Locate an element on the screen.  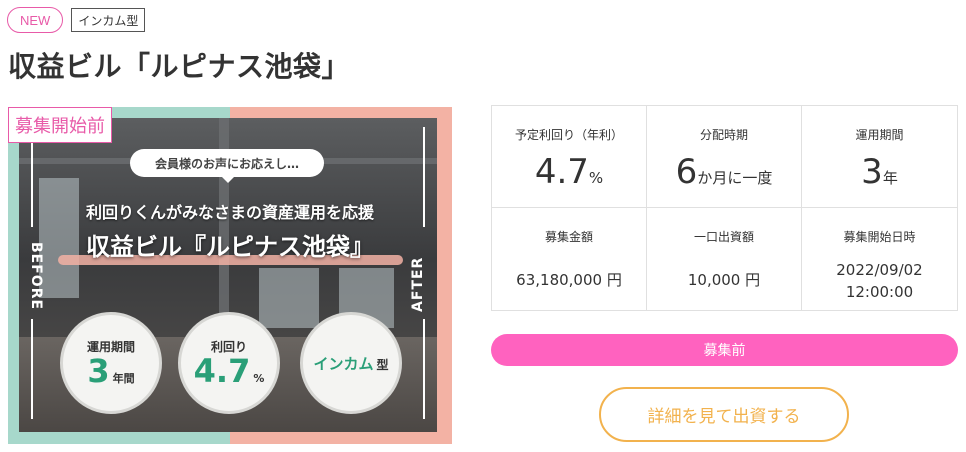
period-label: 運用期間 is located at coordinates (879, 135).